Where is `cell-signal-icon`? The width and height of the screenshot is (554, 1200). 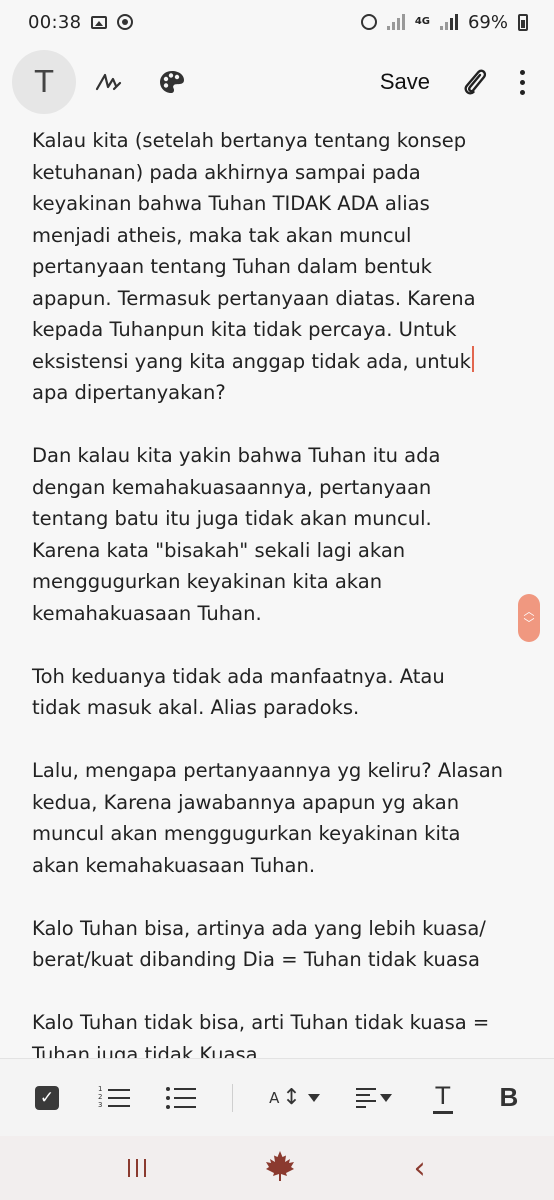
cell-signal-icon is located at coordinates (448, 22).